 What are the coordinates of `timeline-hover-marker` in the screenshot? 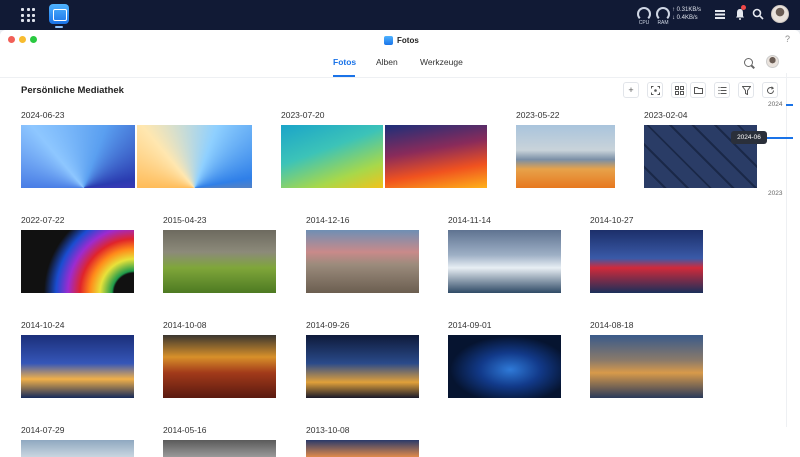 It's located at (780, 138).